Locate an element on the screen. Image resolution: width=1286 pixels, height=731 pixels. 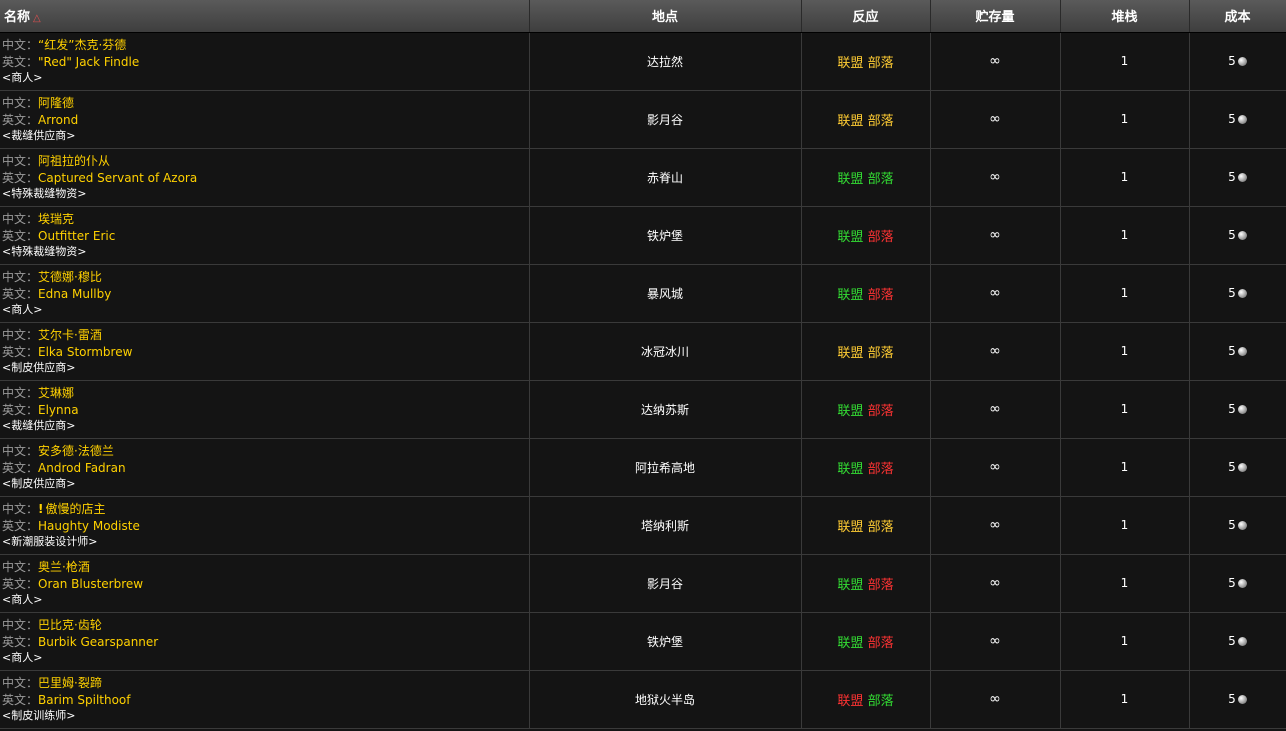
npc-en-line: 英文：Elka Stormbrew is located at coordinates (265, 352).